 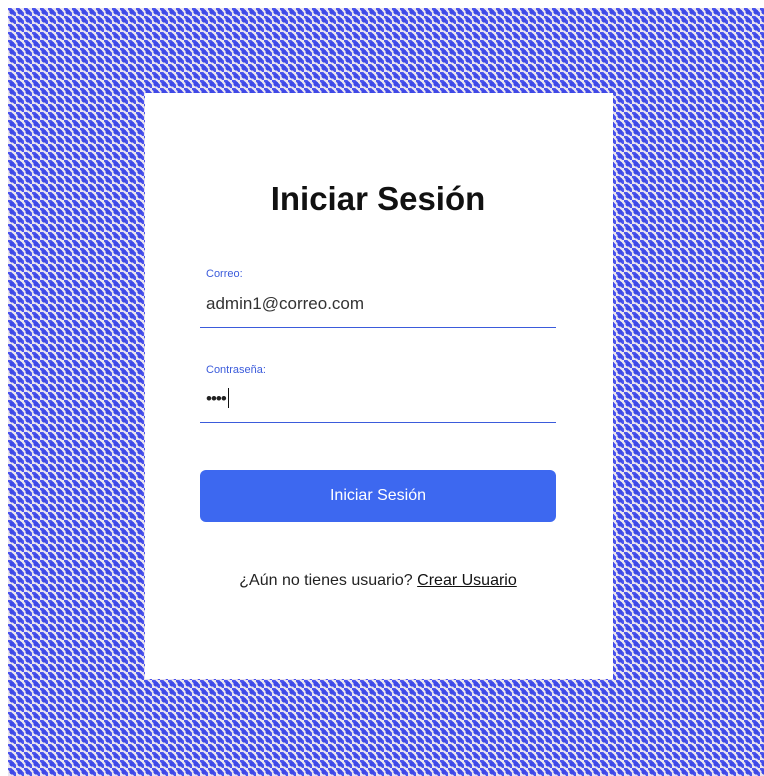 What do you see at coordinates (467, 580) in the screenshot?
I see `create-user-link: Crear Usuario` at bounding box center [467, 580].